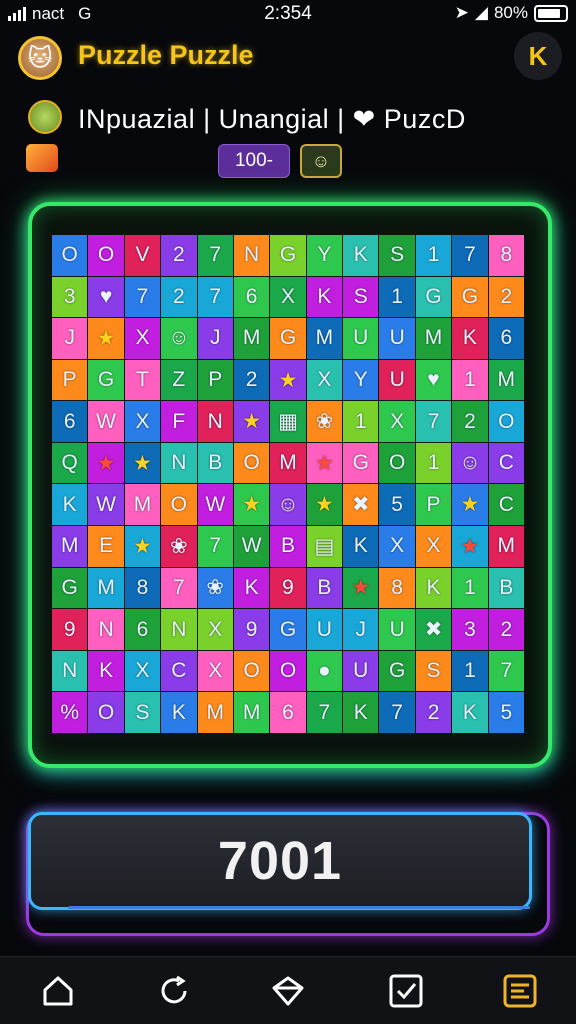  Describe the element at coordinates (174, 991) in the screenshot. I see `refresh-icon` at that location.